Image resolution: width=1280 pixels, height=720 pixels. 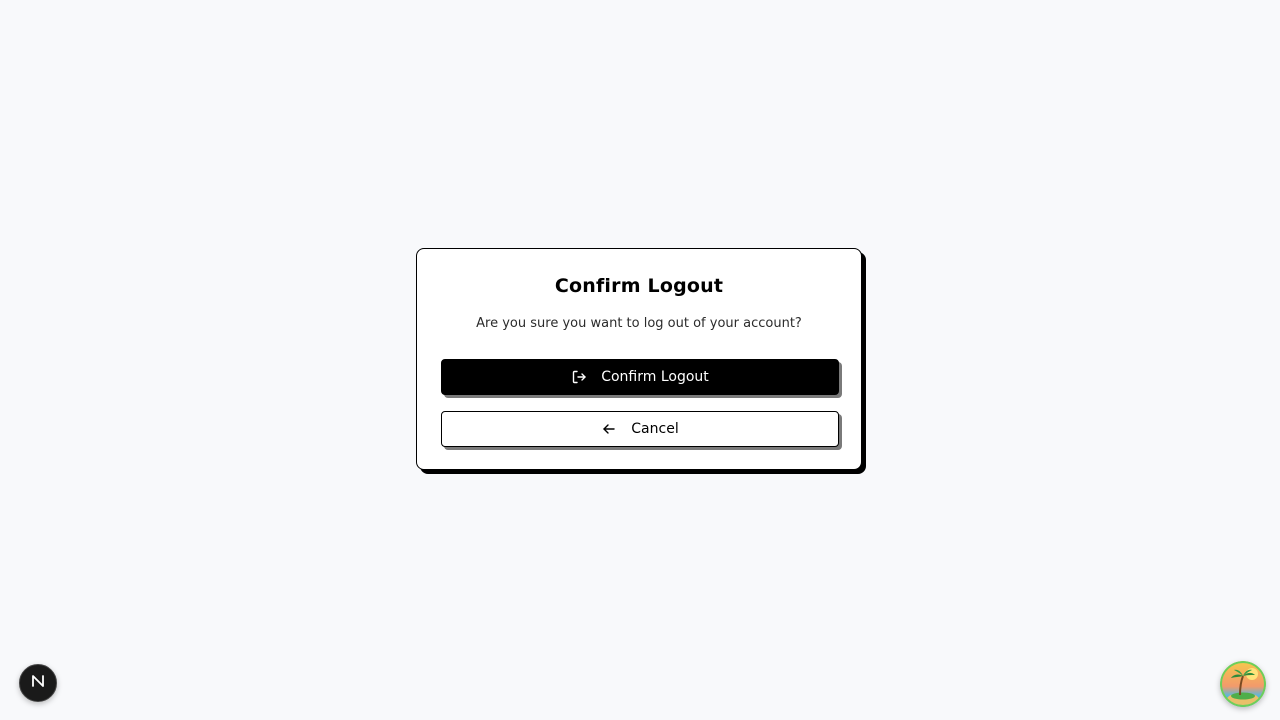 What do you see at coordinates (639, 286) in the screenshot?
I see `dialog-title: Confirm Logout` at bounding box center [639, 286].